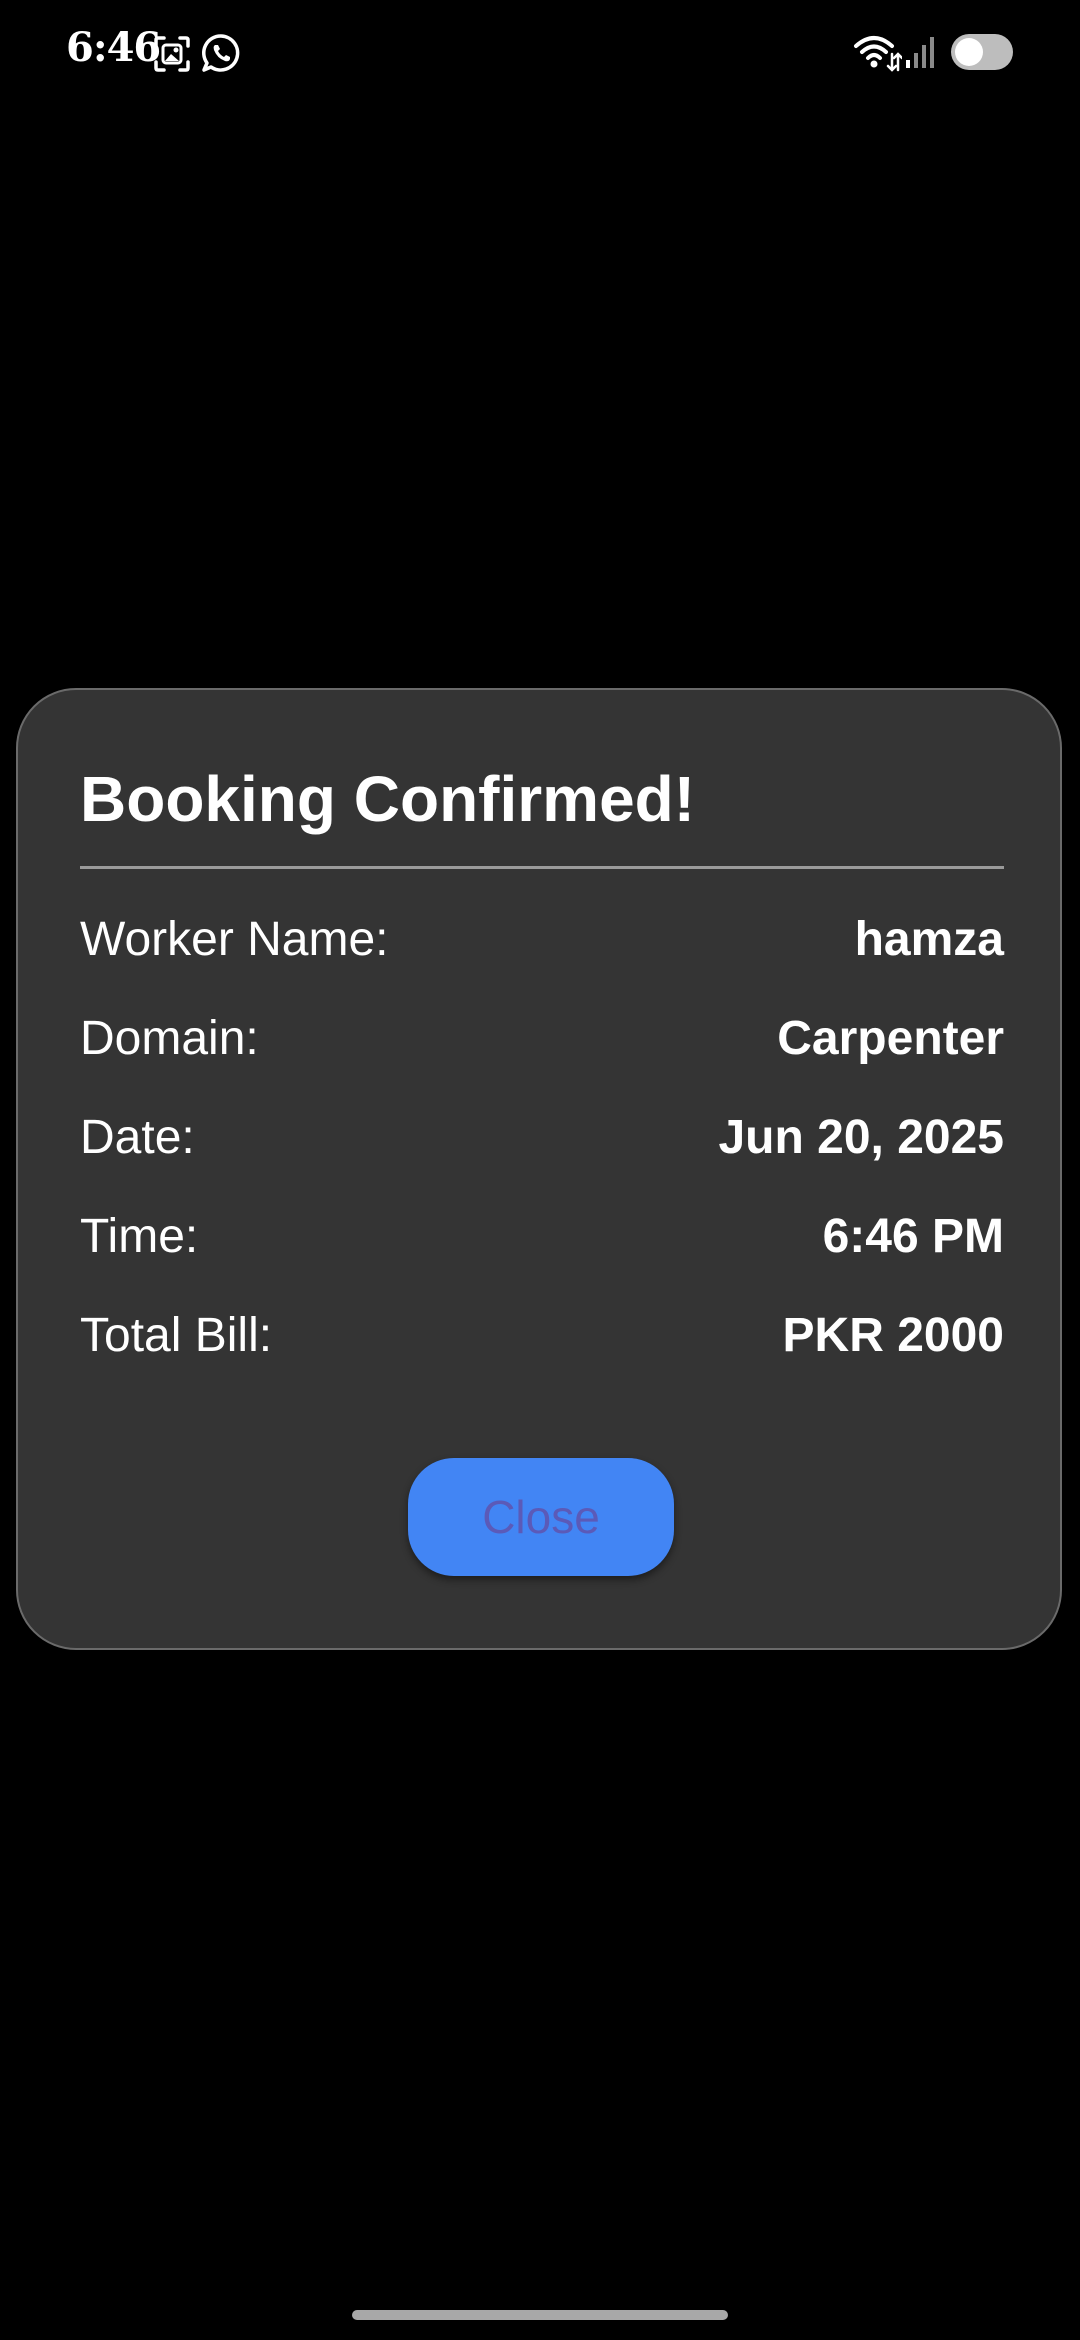 Image resolution: width=1080 pixels, height=2340 pixels. I want to click on domain-value: Carpenter, so click(890, 1038).